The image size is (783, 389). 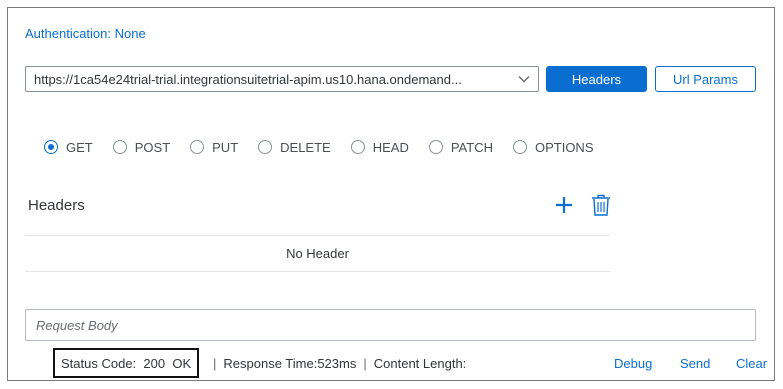 What do you see at coordinates (524, 79) in the screenshot?
I see `chevron-down-icon` at bounding box center [524, 79].